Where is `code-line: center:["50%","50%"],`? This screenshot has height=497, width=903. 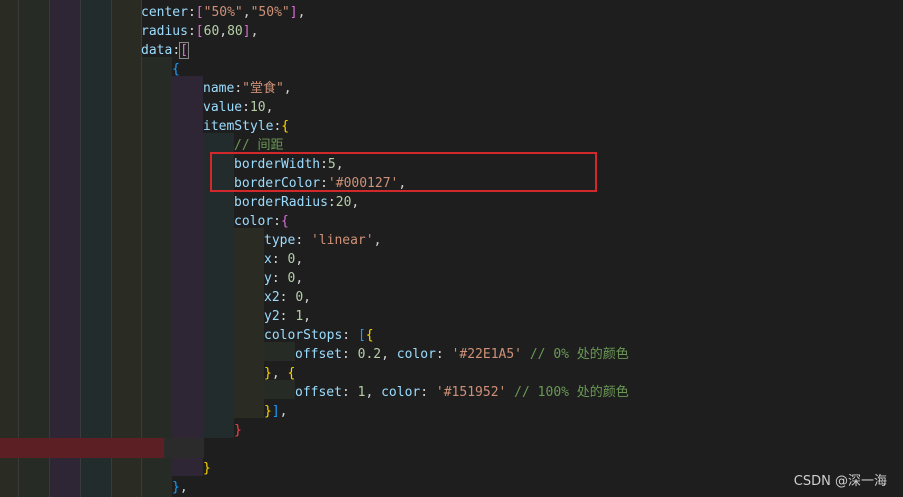 code-line: center:["50%","50%"], is located at coordinates (223, 12).